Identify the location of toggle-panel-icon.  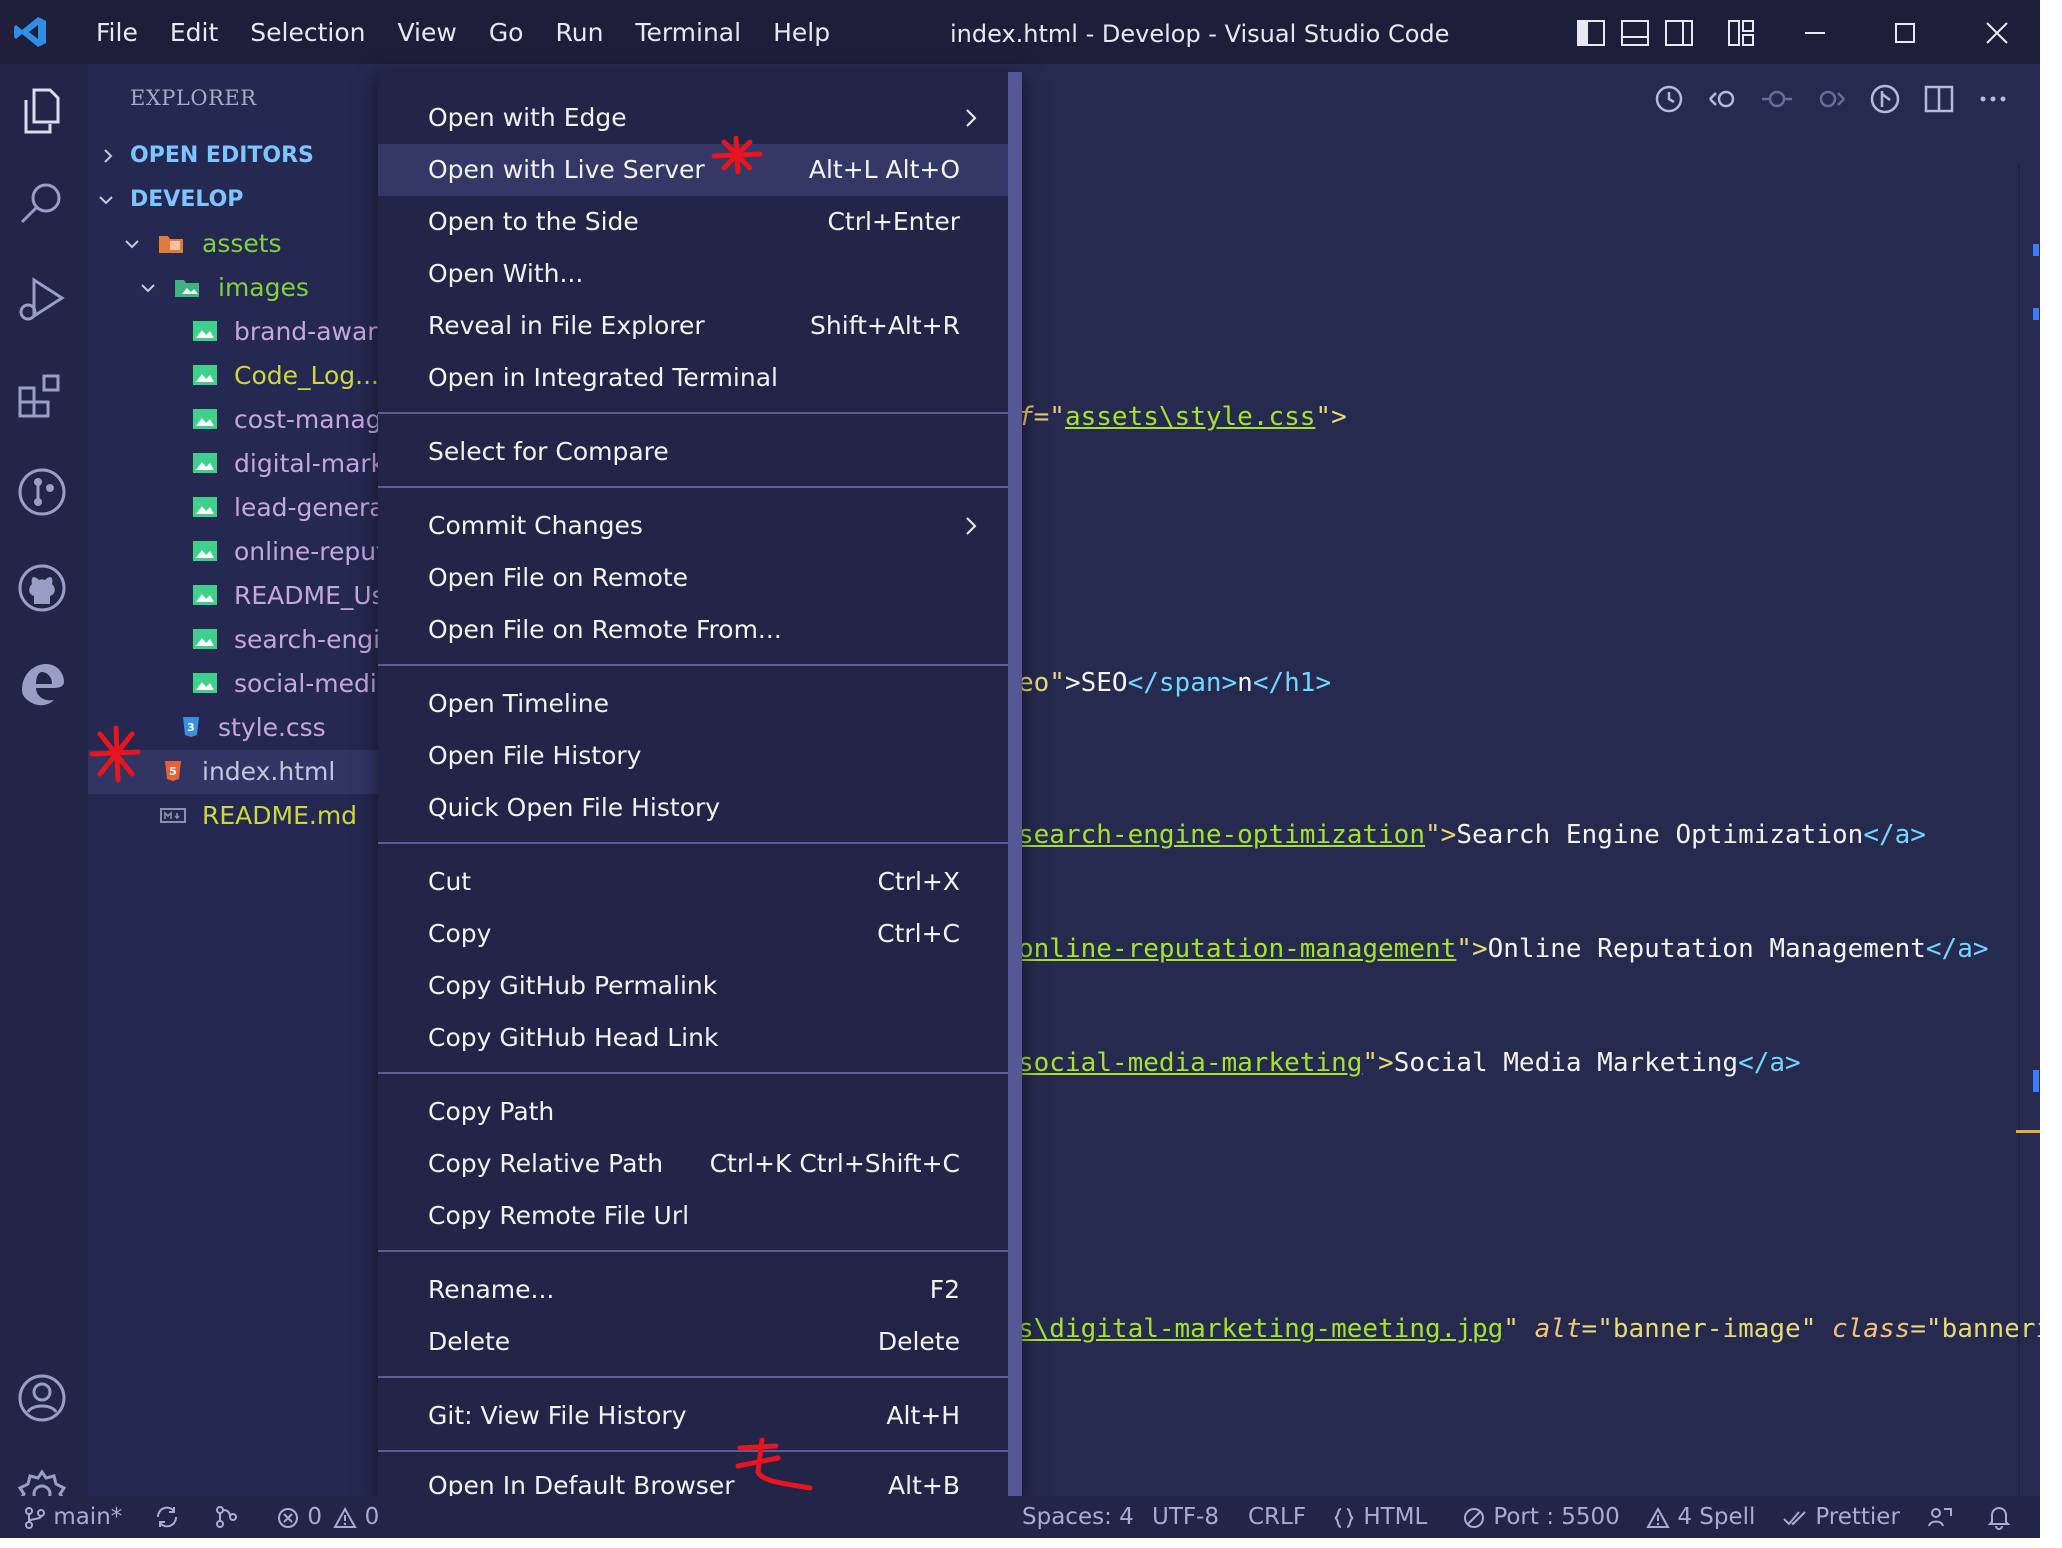
(1635, 33).